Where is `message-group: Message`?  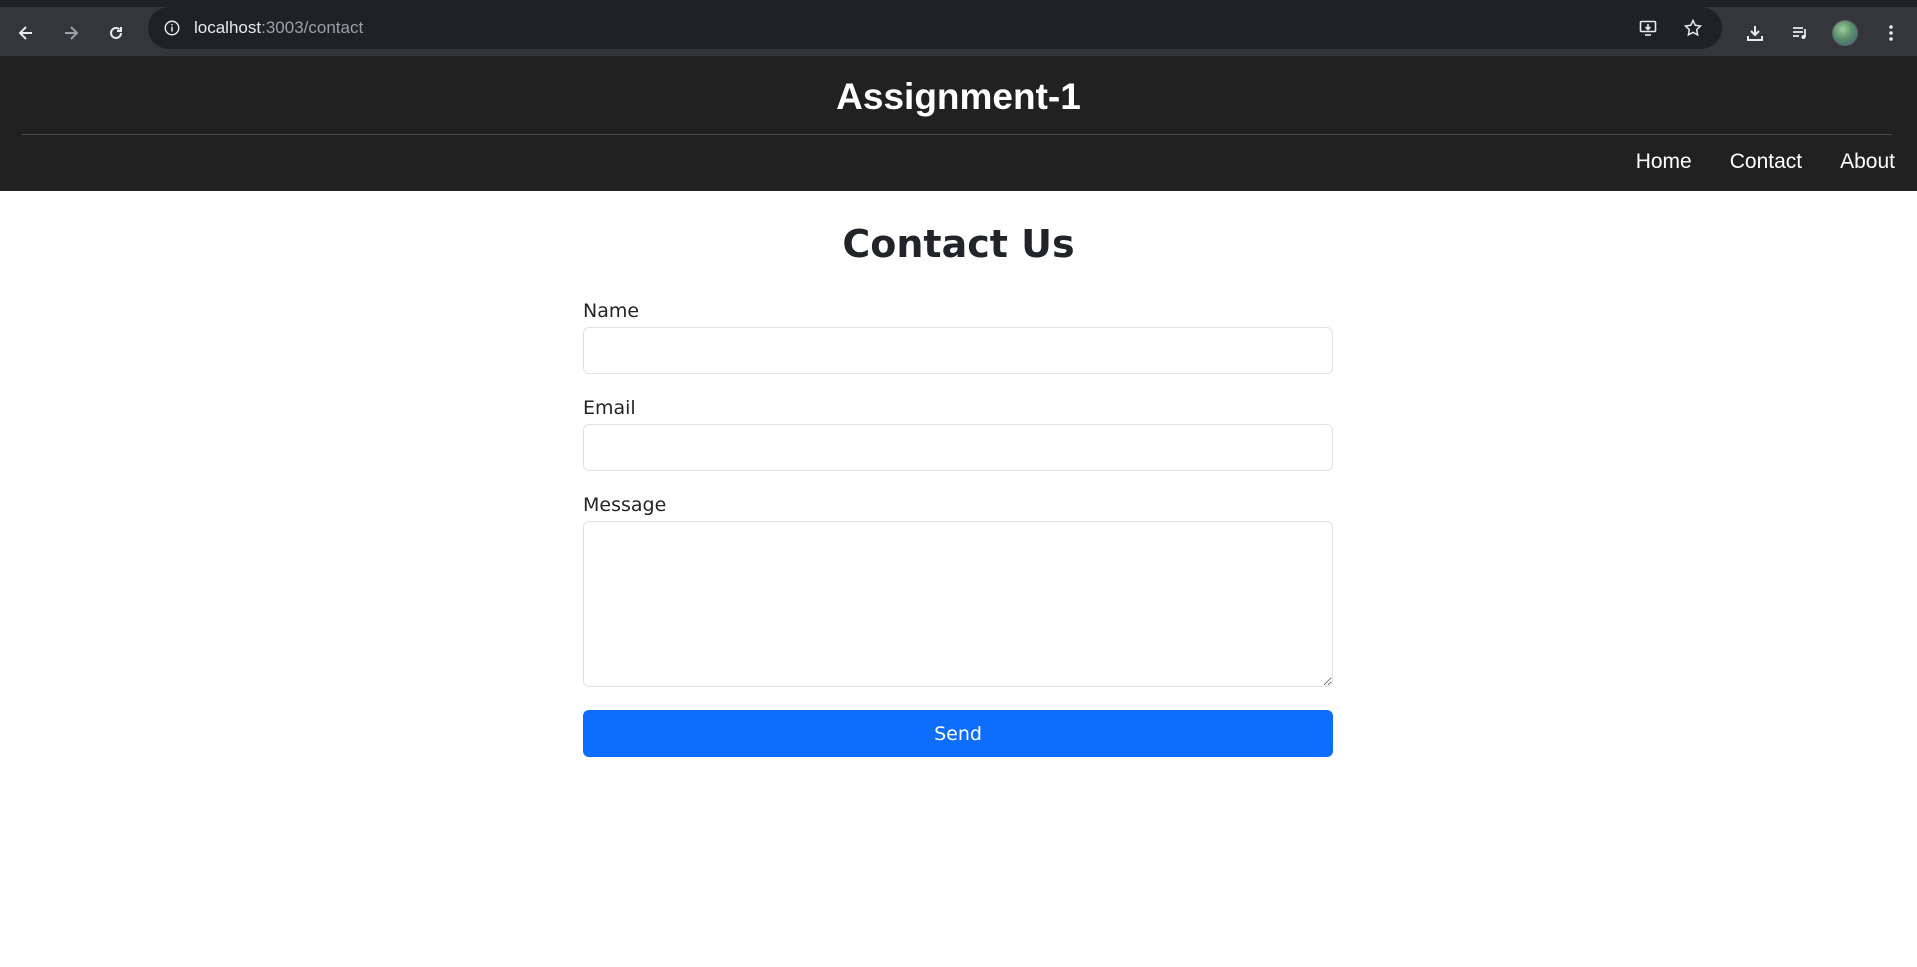
message-group: Message is located at coordinates (958, 590).